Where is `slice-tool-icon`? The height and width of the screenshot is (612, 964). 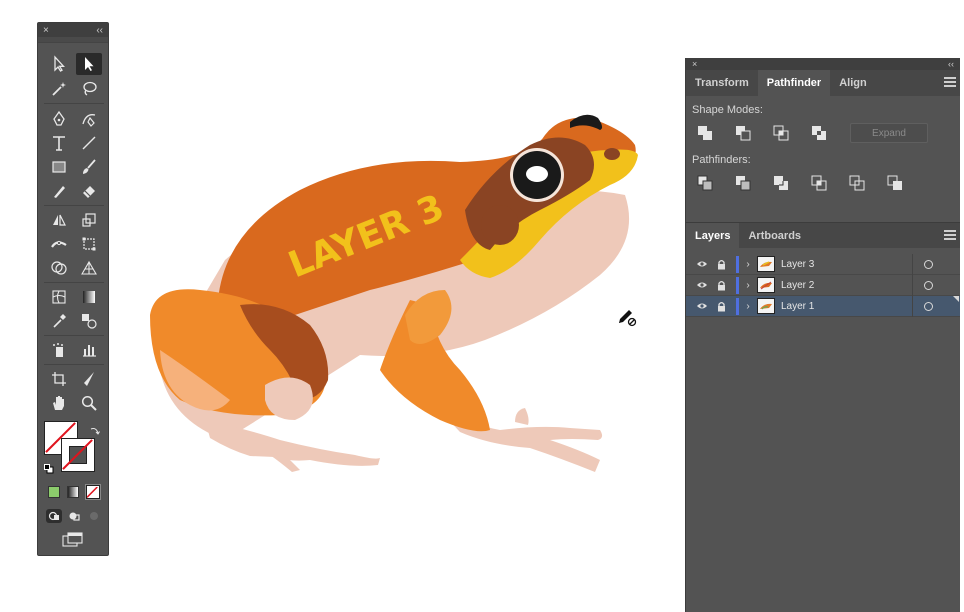
slice-tool-icon is located at coordinates (89, 379).